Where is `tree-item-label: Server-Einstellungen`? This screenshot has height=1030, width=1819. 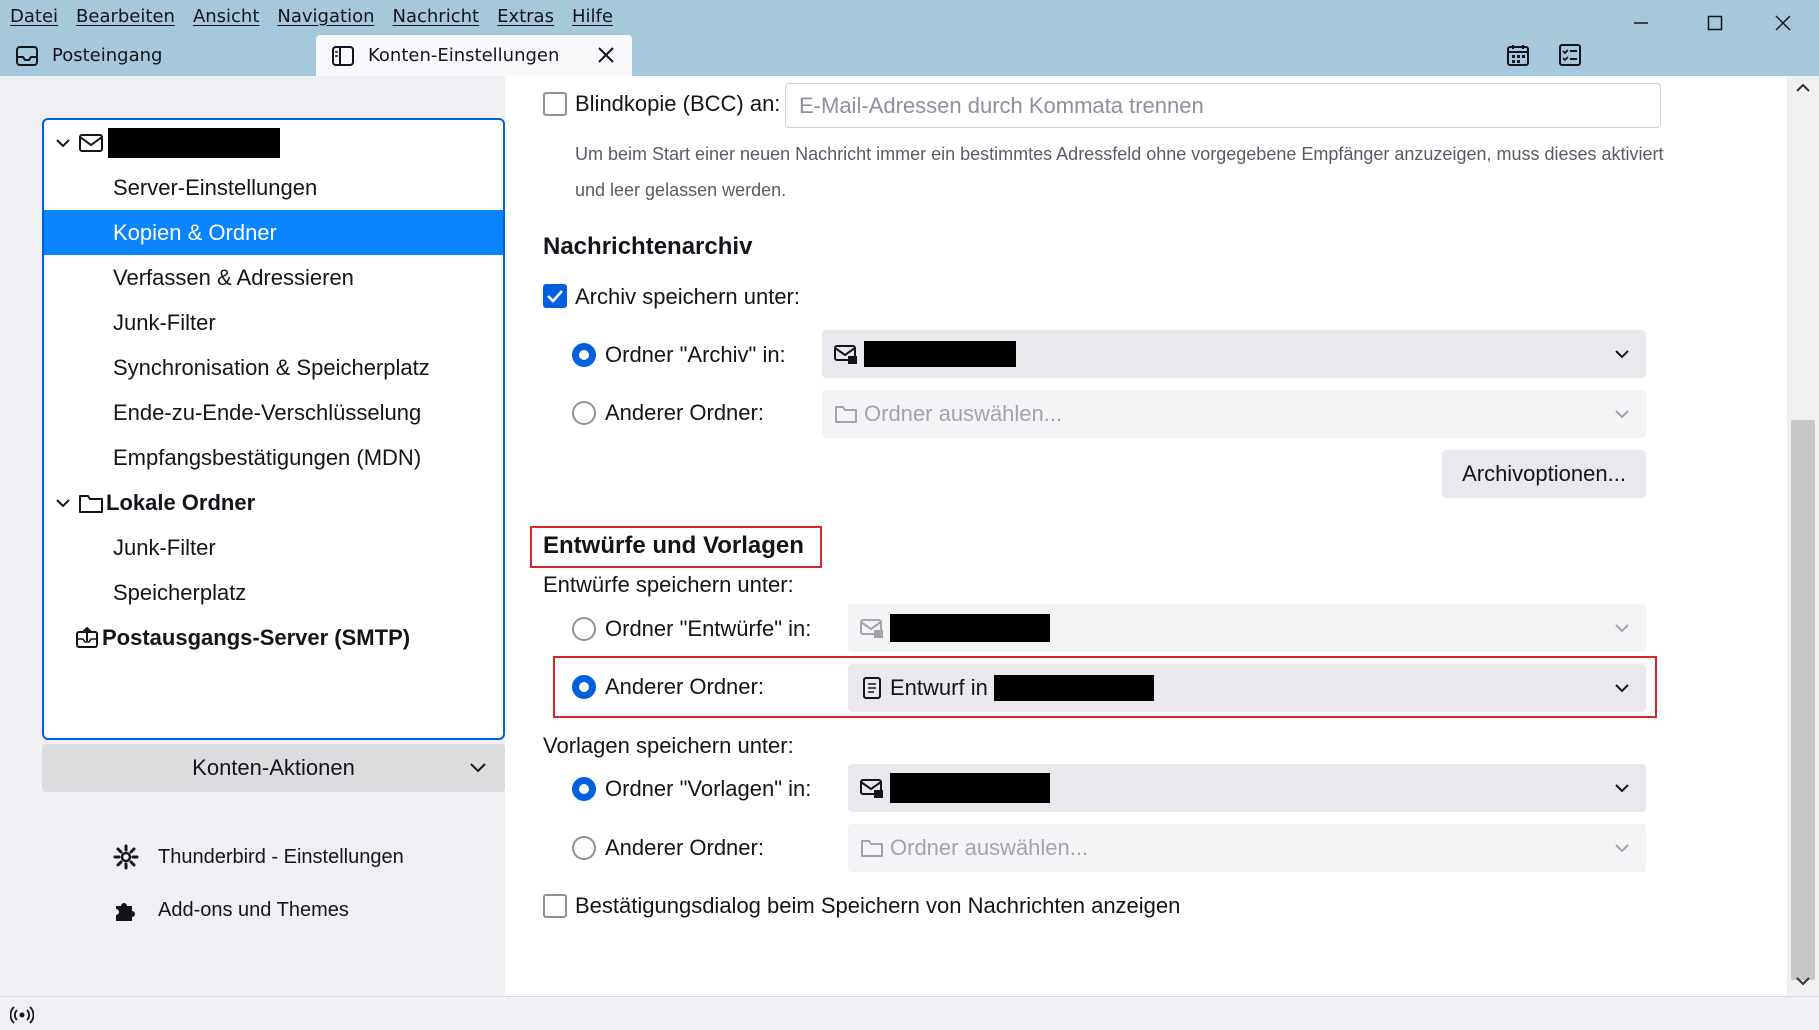
tree-item-label: Server-Einstellungen is located at coordinates (215, 187).